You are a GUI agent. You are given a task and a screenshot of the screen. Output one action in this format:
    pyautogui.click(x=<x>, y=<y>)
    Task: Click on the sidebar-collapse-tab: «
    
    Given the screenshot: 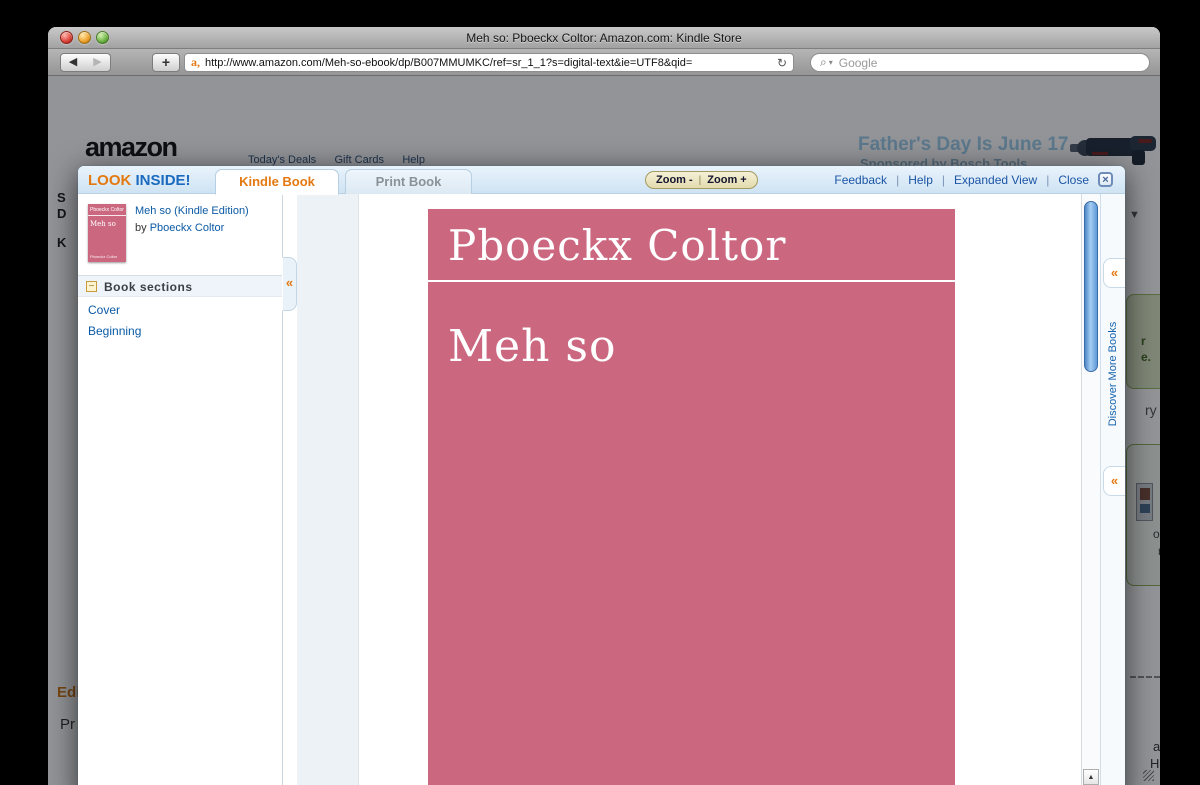 What is the action you would take?
    pyautogui.click(x=289, y=284)
    